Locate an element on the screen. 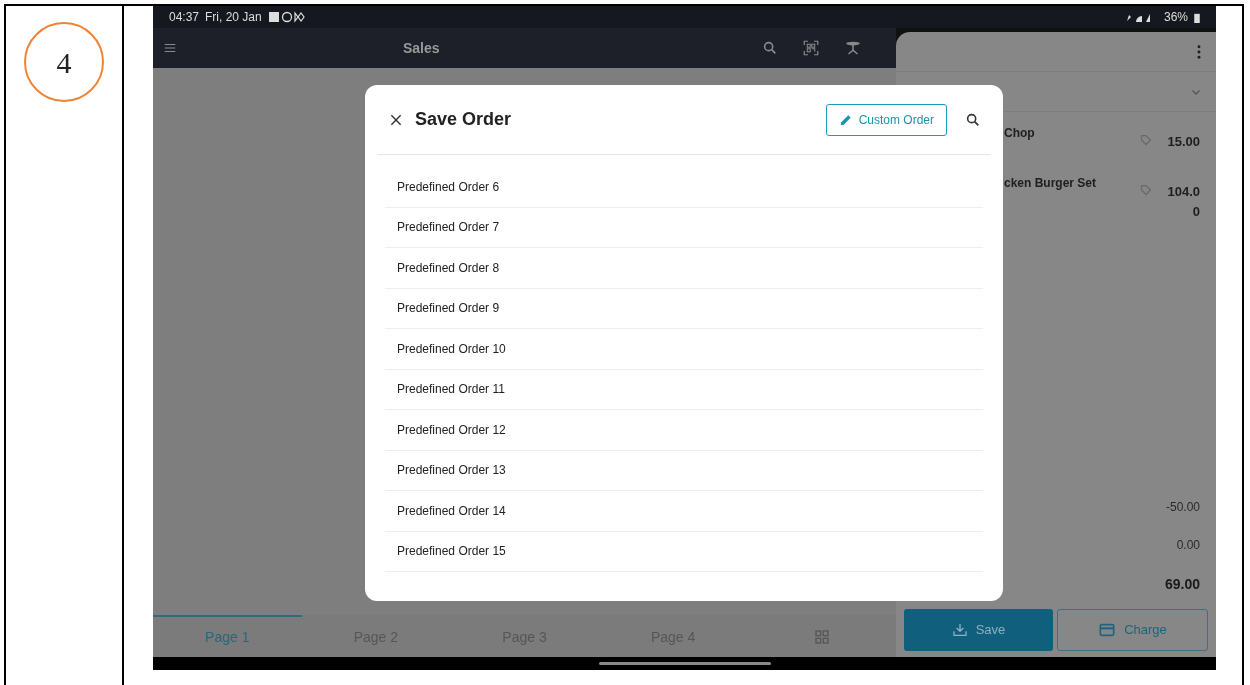 The image size is (1250, 685). order-option: Predefined Order 13 is located at coordinates (684, 470).